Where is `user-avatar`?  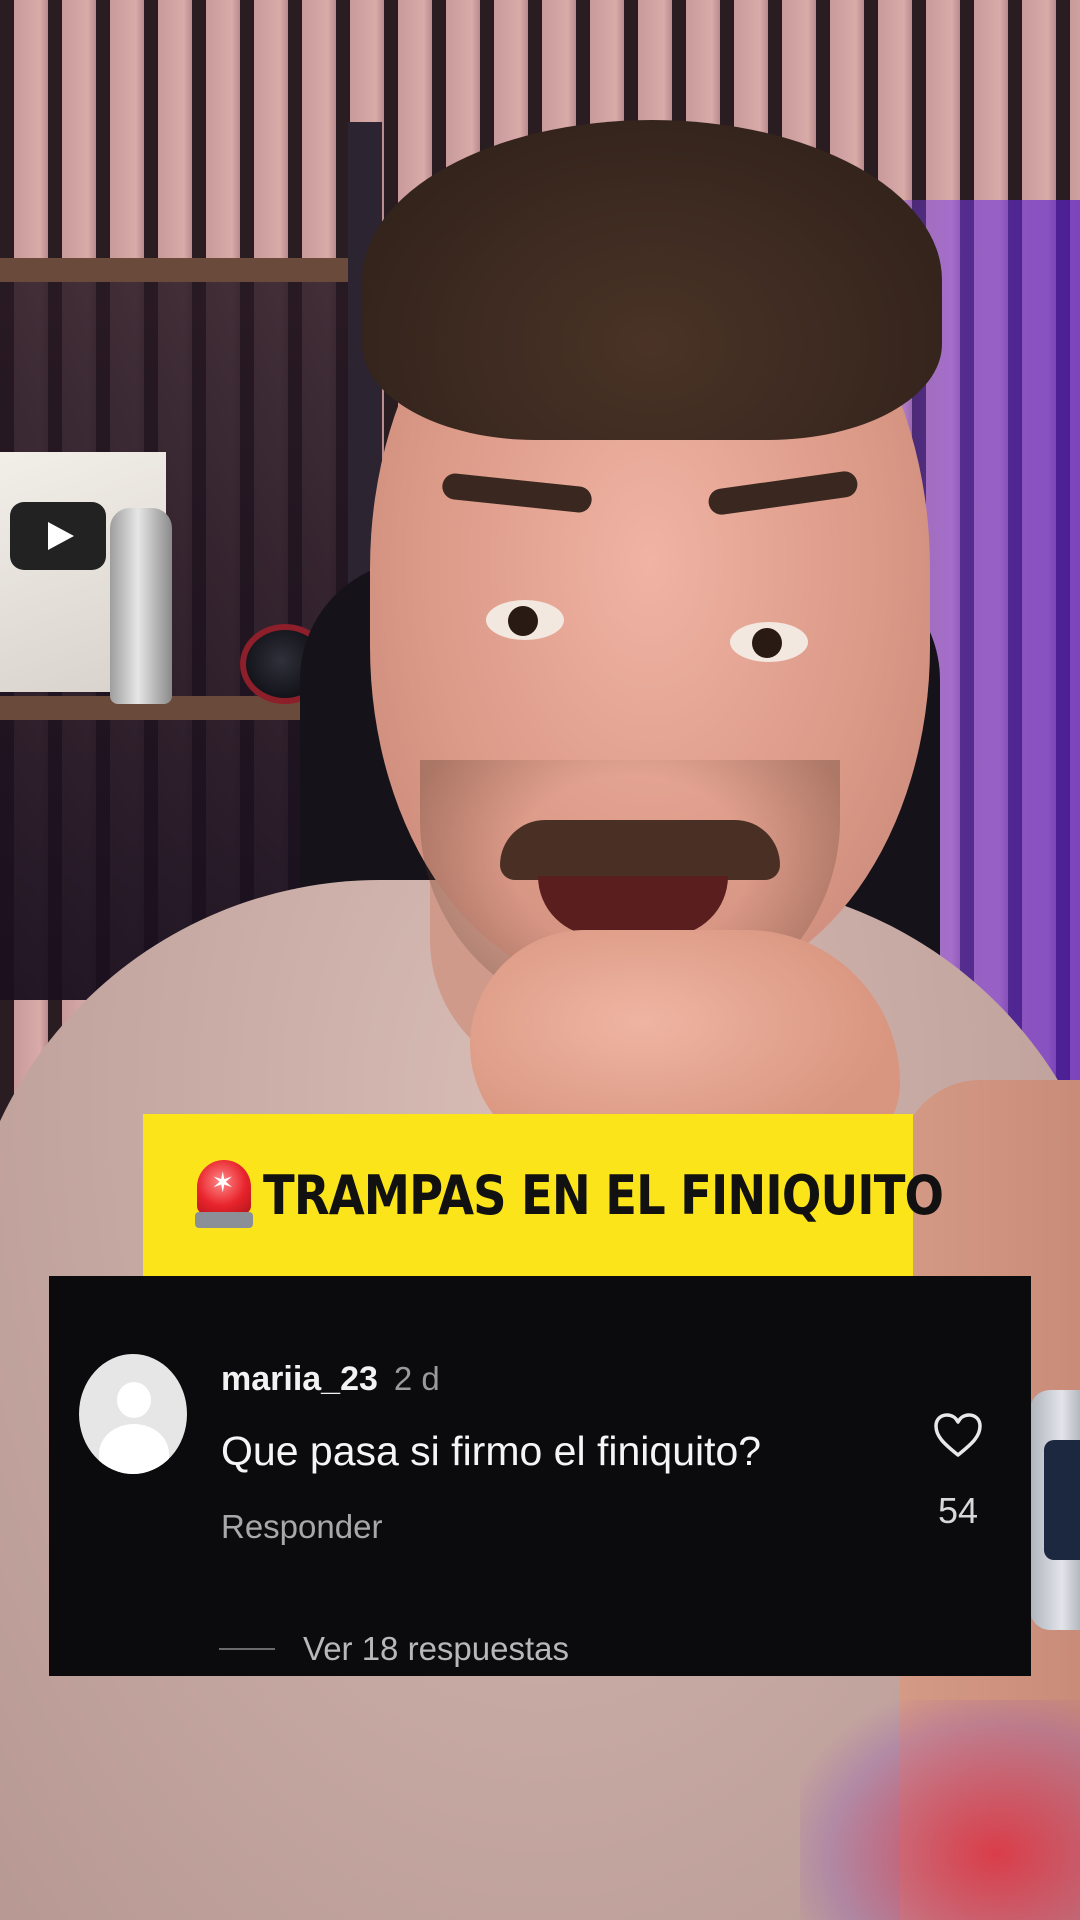 user-avatar is located at coordinates (133, 1414).